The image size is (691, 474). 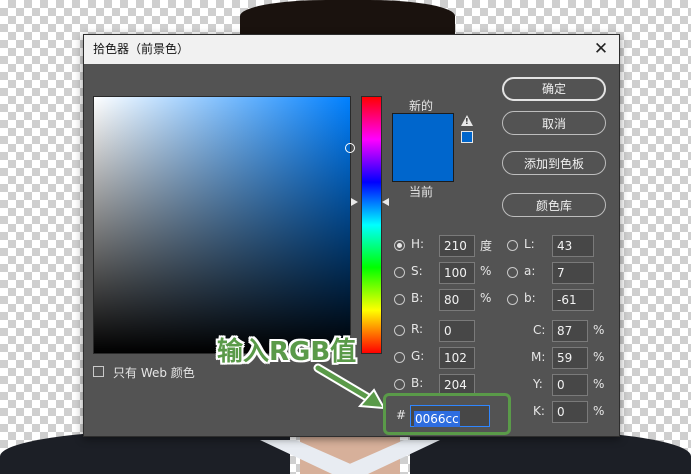 What do you see at coordinates (538, 357) in the screenshot?
I see `m-label: M:` at bounding box center [538, 357].